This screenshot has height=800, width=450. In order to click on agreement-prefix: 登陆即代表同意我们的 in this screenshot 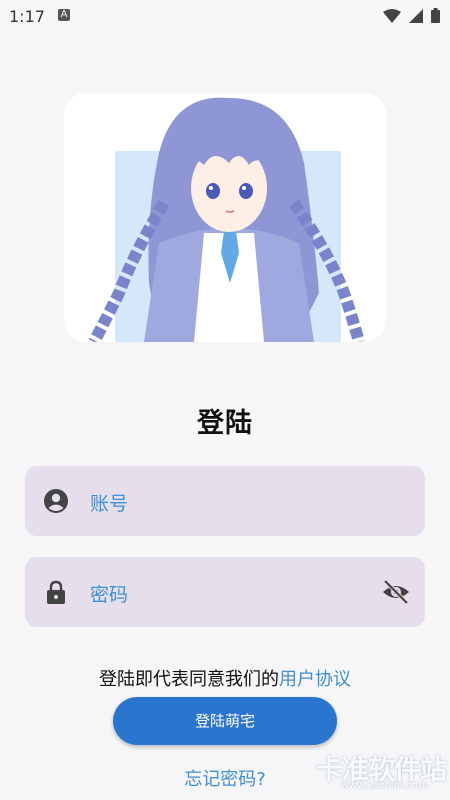, I will do `click(189, 679)`.